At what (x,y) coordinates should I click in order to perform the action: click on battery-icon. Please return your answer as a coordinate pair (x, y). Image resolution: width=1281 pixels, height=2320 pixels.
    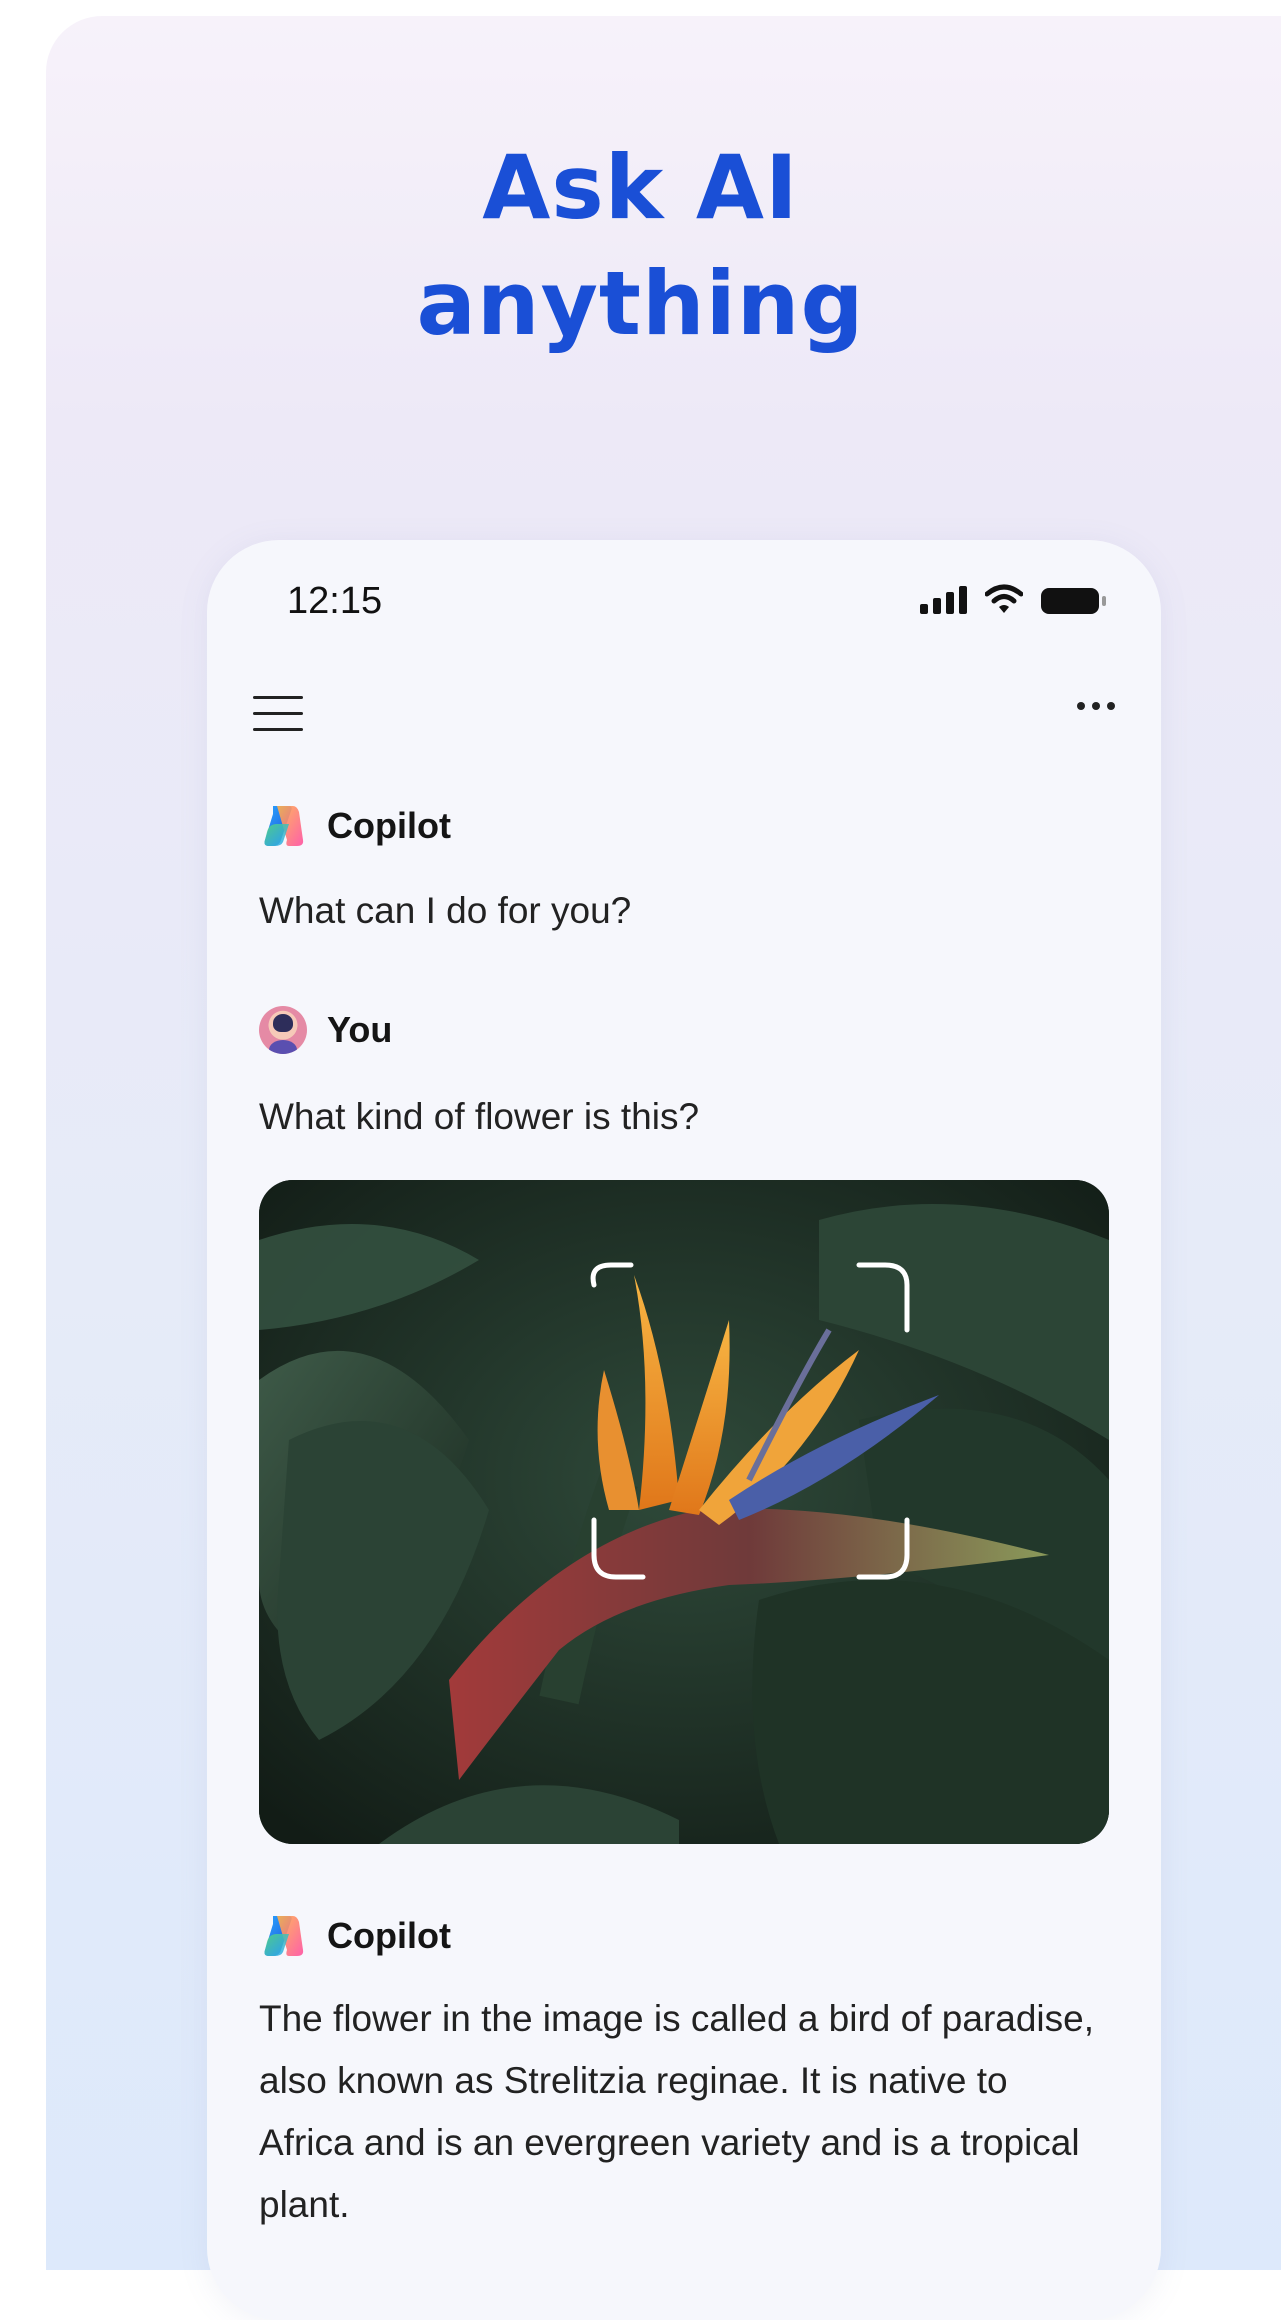
    Looking at the image, I should click on (1073, 601).